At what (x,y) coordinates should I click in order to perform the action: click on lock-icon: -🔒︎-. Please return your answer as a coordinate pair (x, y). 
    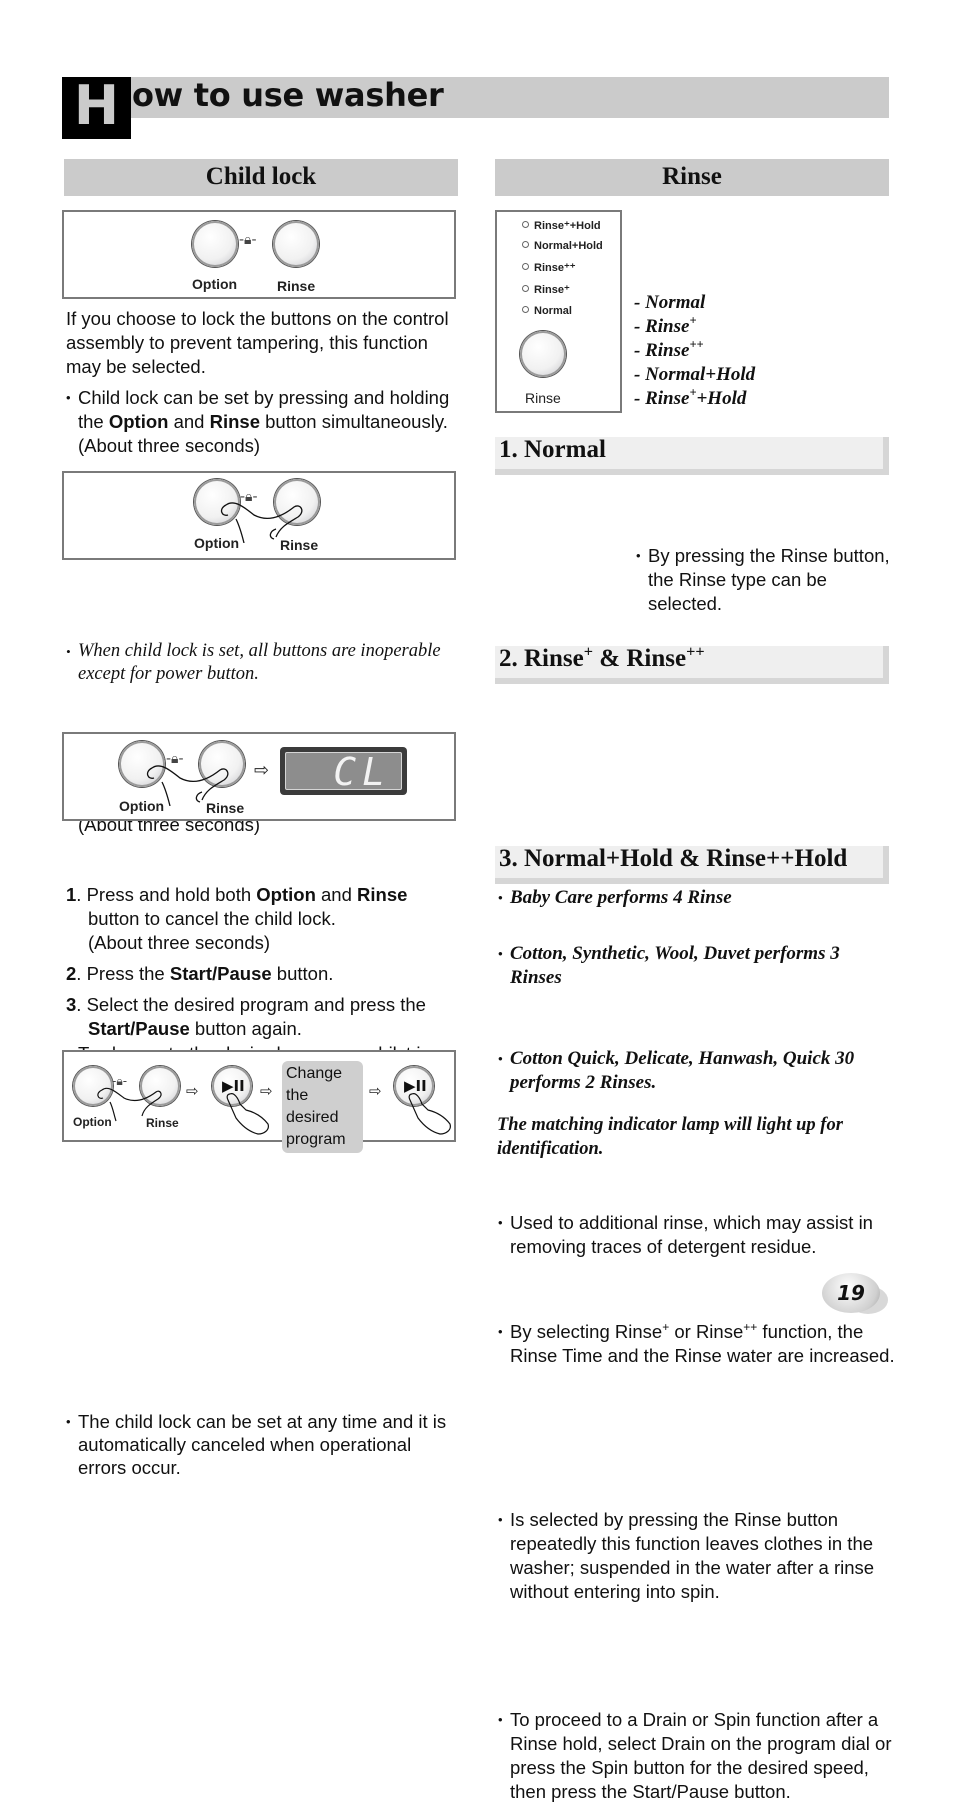
    Looking at the image, I should click on (248, 240).